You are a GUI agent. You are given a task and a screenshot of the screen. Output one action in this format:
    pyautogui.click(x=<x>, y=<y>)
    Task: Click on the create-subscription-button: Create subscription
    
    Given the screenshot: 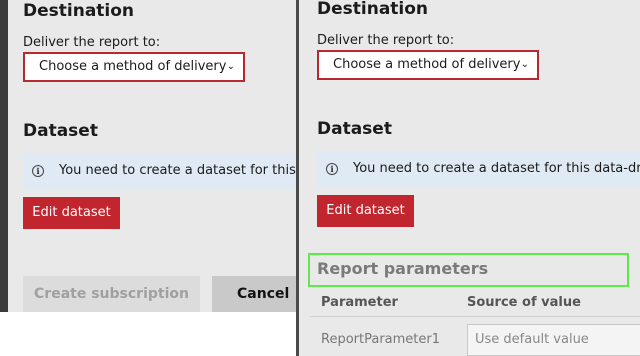 What is the action you would take?
    pyautogui.click(x=111, y=294)
    